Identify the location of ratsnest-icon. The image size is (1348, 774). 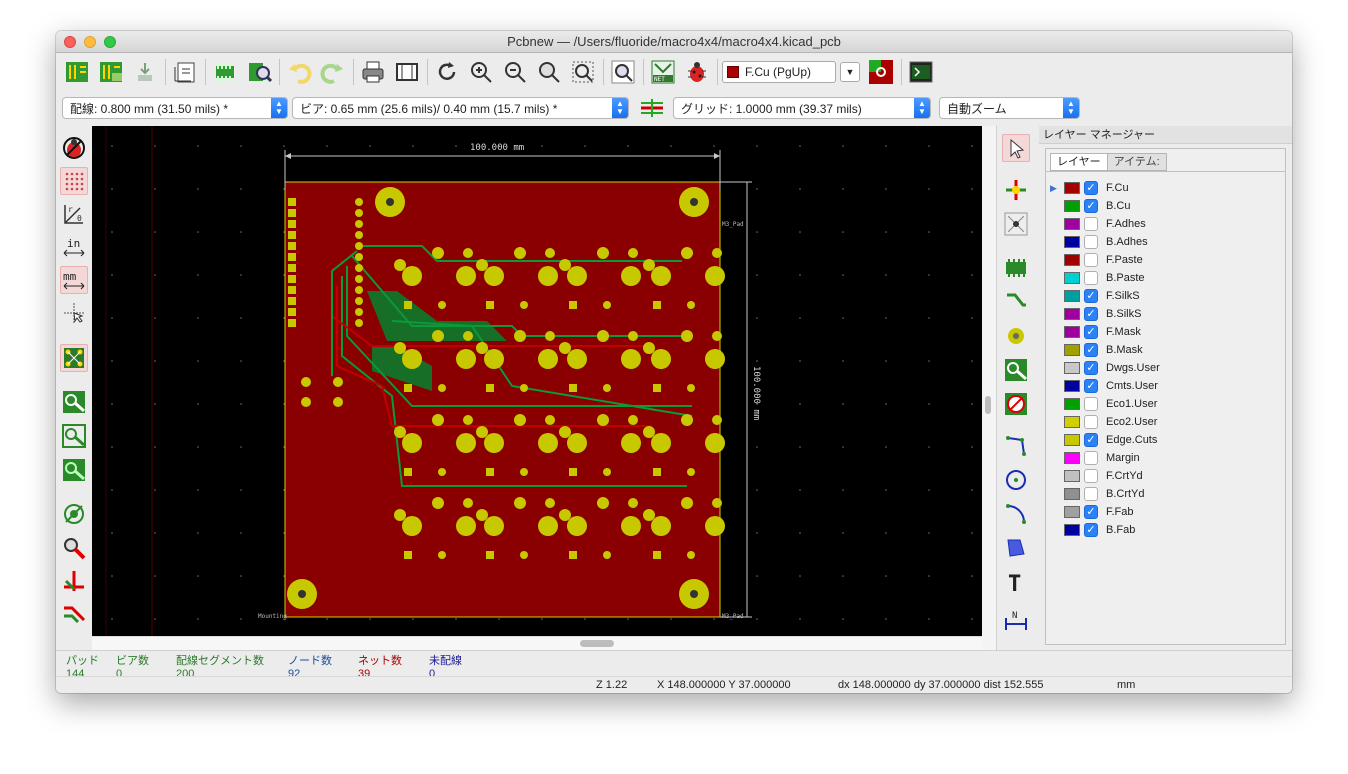
(74, 358).